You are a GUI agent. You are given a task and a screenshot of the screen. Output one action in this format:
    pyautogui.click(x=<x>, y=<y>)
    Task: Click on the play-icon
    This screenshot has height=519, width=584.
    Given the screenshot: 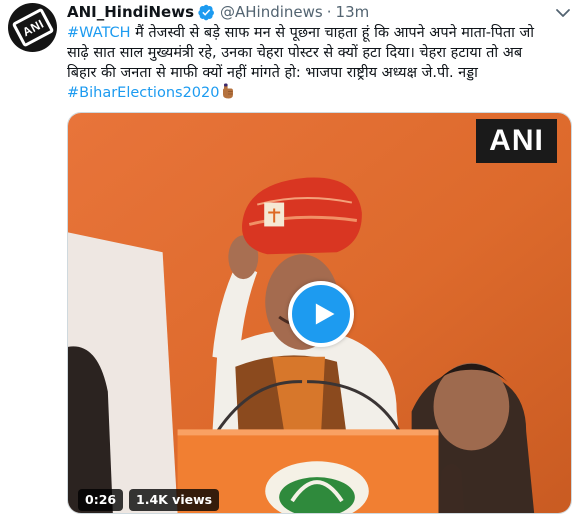 What is the action you would take?
    pyautogui.click(x=324, y=314)
    